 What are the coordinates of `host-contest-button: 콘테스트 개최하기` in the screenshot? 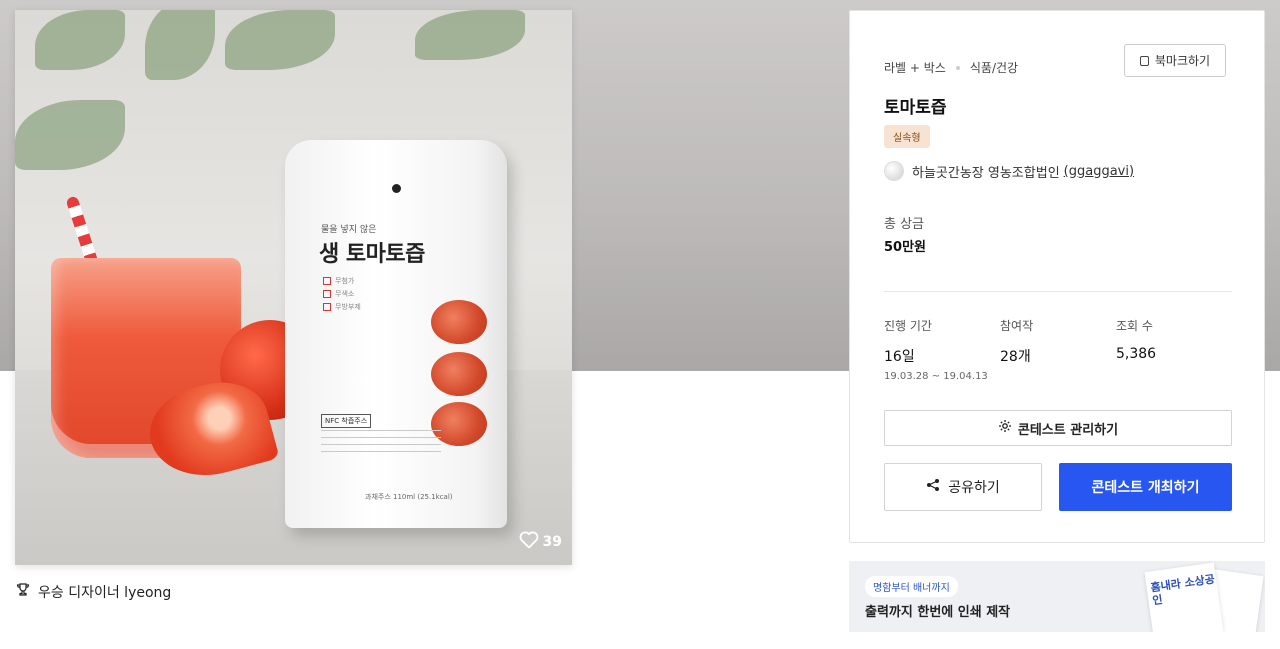 It's located at (1145, 487).